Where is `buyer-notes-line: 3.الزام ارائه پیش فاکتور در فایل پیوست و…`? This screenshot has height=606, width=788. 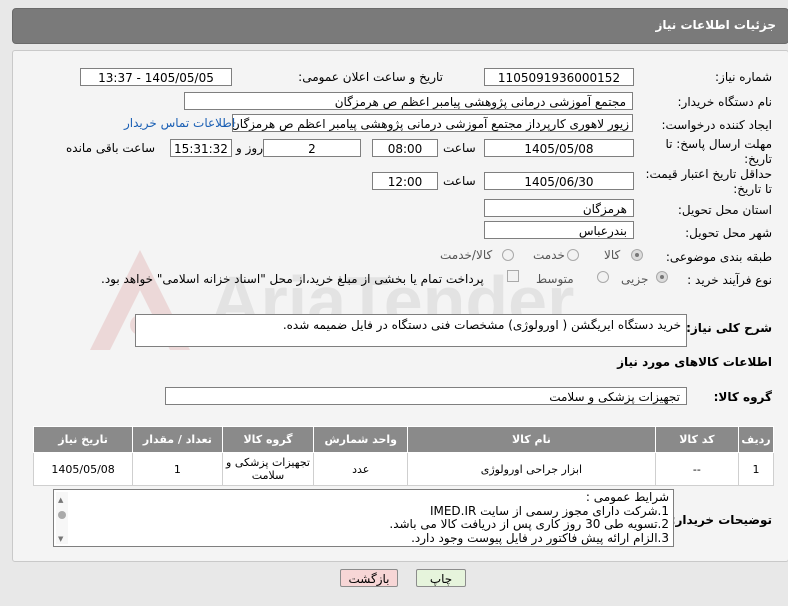 buyer-notes-line: 3.الزام ارائه پیش فاکتور در فایل پیوست و… is located at coordinates (540, 537).